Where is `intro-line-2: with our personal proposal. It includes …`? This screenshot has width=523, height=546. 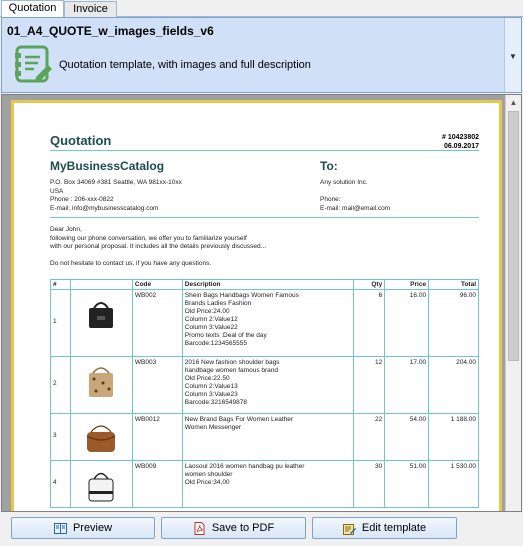
intro-line-2: with our personal proposal. It includes … is located at coordinates (158, 246).